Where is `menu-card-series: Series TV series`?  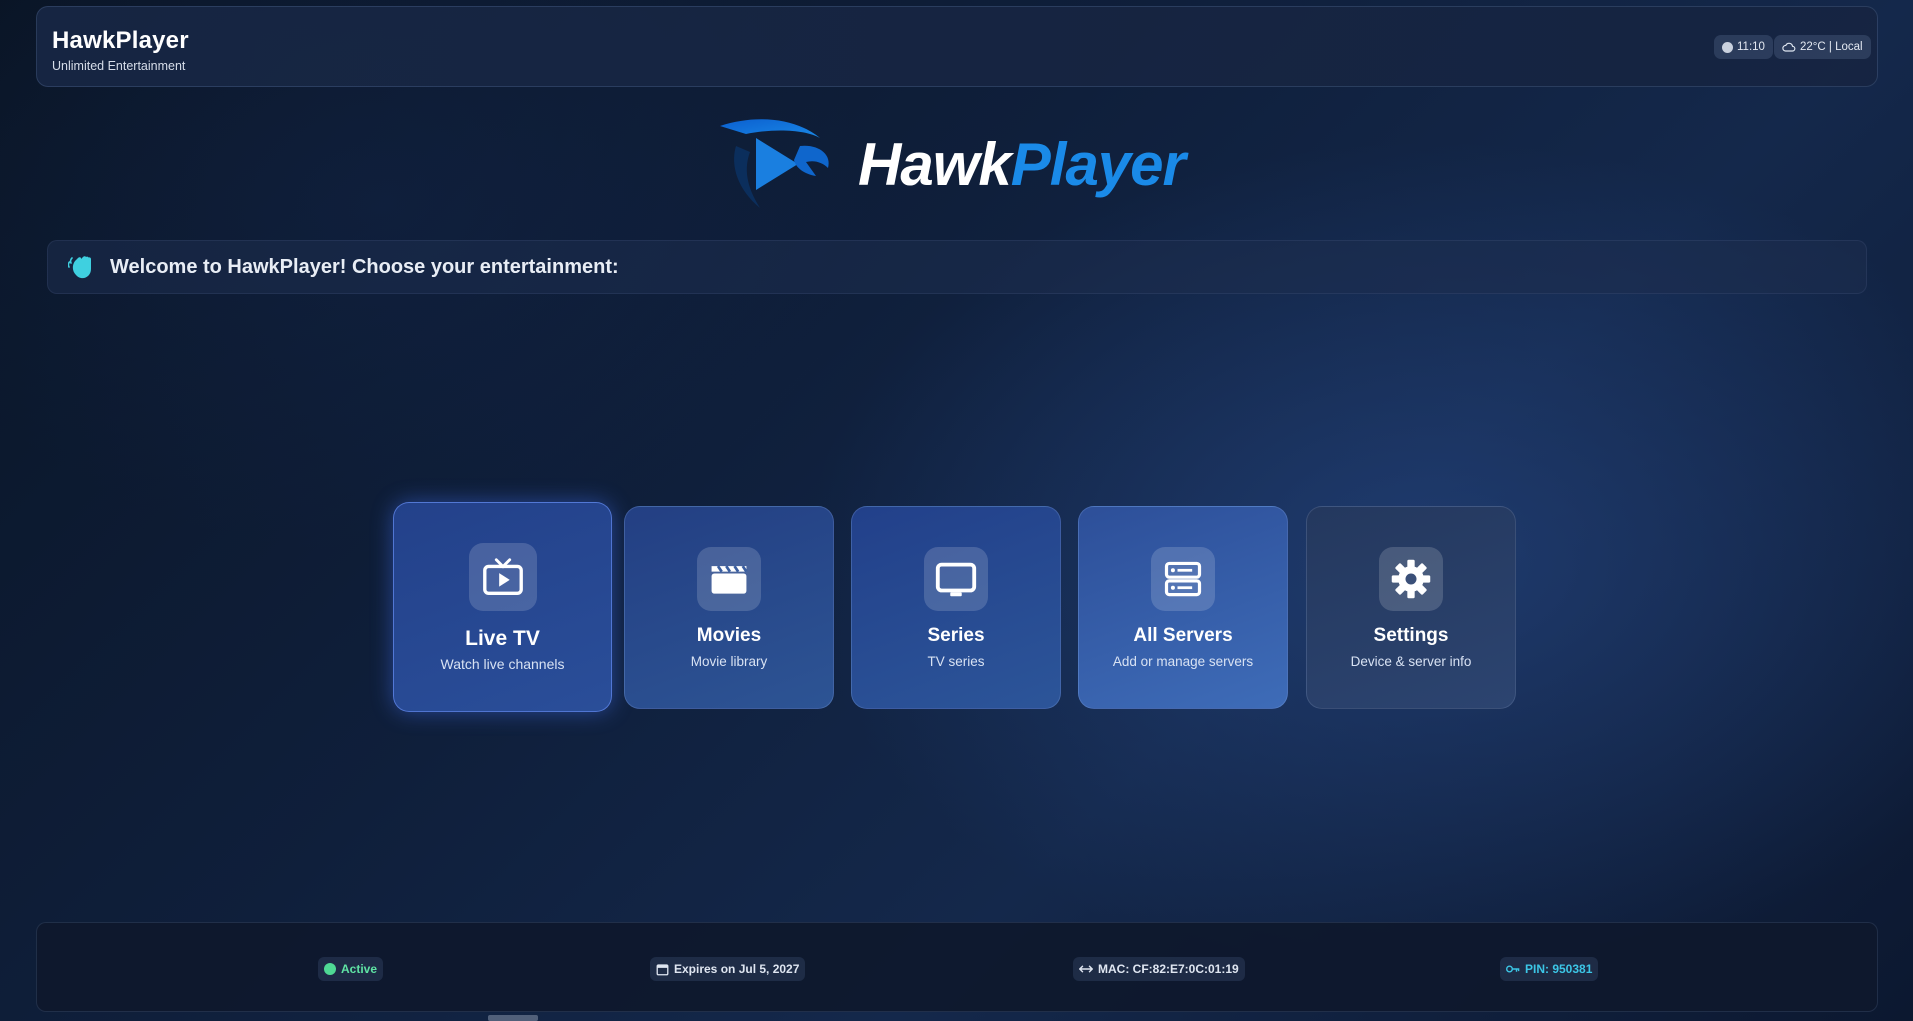 menu-card-series: Series TV series is located at coordinates (956, 607).